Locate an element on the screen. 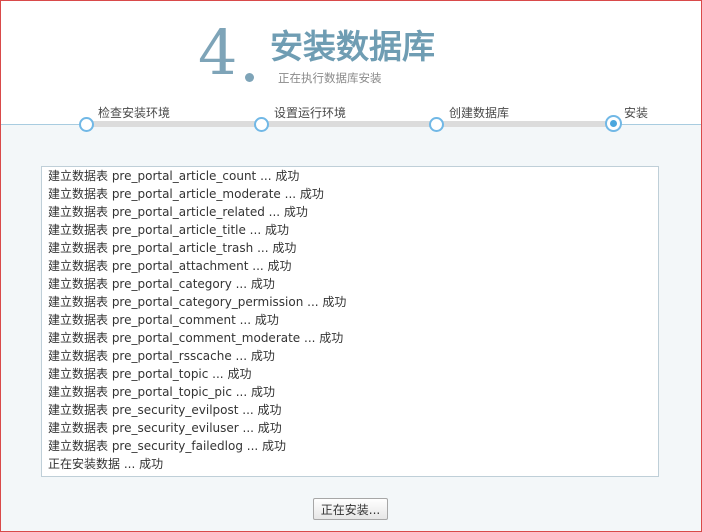 The height and width of the screenshot is (532, 702). step-3-label: 创建数据库 is located at coordinates (479, 113).